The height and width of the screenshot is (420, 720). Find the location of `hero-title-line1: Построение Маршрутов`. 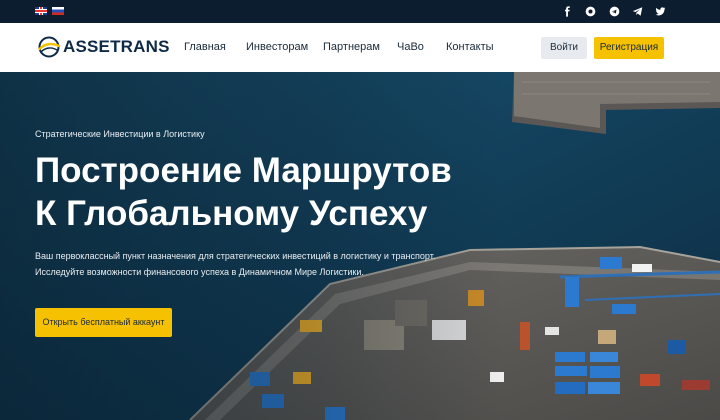

hero-title-line1: Построение Маршрутов is located at coordinates (243, 170).